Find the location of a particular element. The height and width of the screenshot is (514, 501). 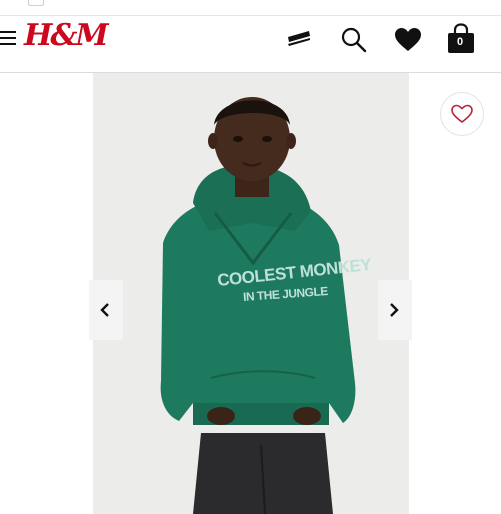

heart-outline-icon is located at coordinates (462, 114).